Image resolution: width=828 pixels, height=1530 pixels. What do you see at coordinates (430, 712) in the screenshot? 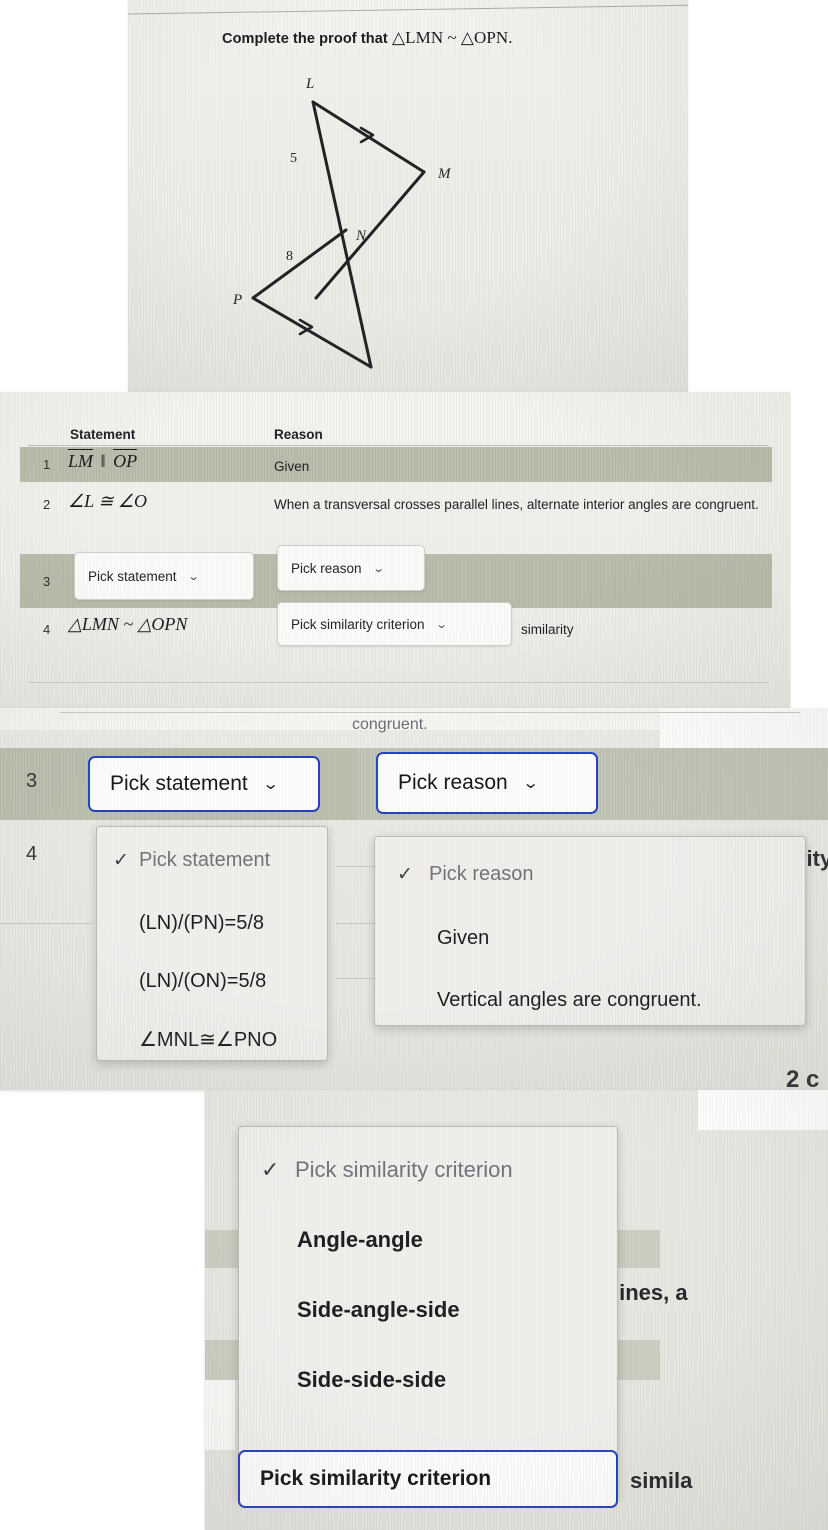
I see `cut-rule` at bounding box center [430, 712].